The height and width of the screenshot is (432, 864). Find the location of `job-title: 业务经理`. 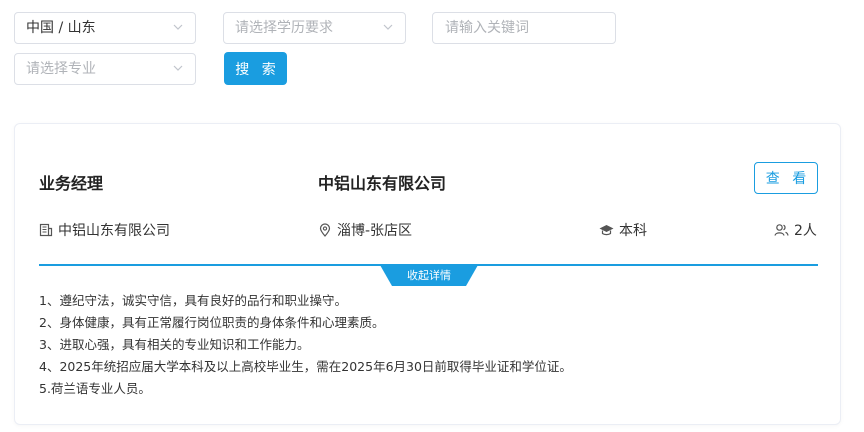

job-title: 业务经理 is located at coordinates (71, 183).